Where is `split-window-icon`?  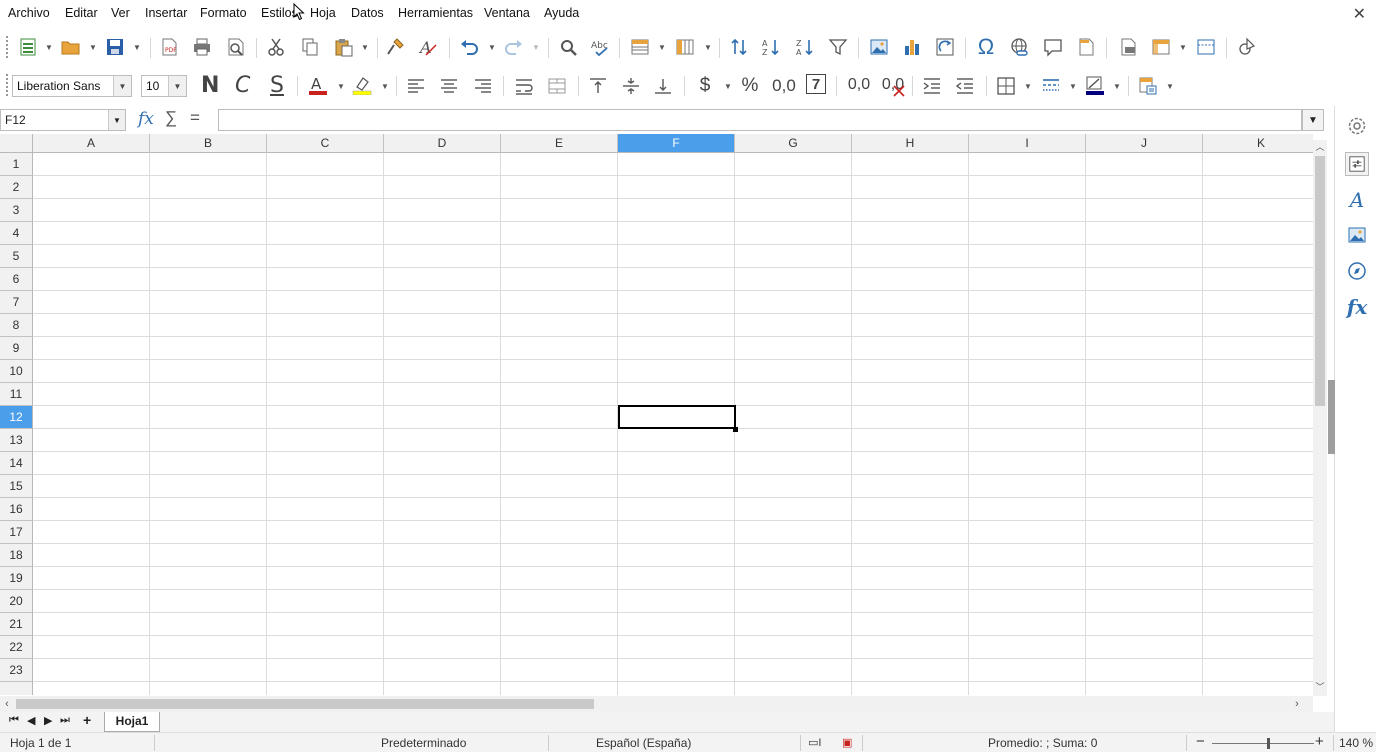
split-window-icon is located at coordinates (1206, 47).